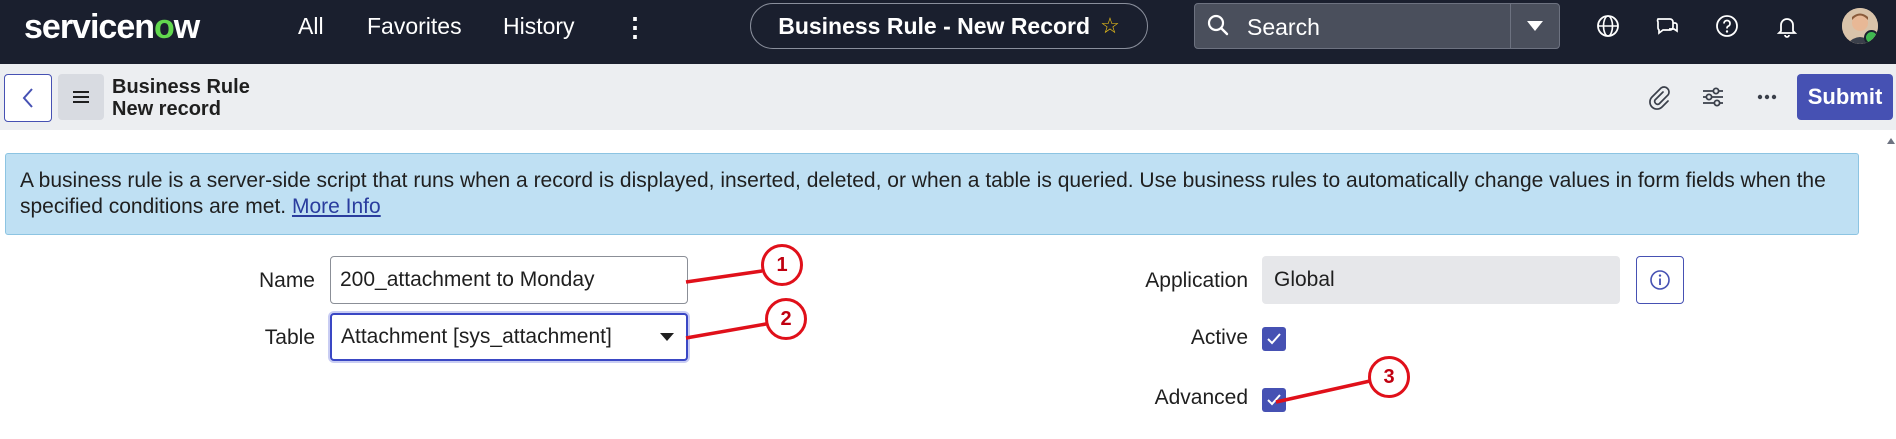 The width and height of the screenshot is (1896, 439). What do you see at coordinates (782, 265) in the screenshot?
I see `annotation-callout-1: 1` at bounding box center [782, 265].